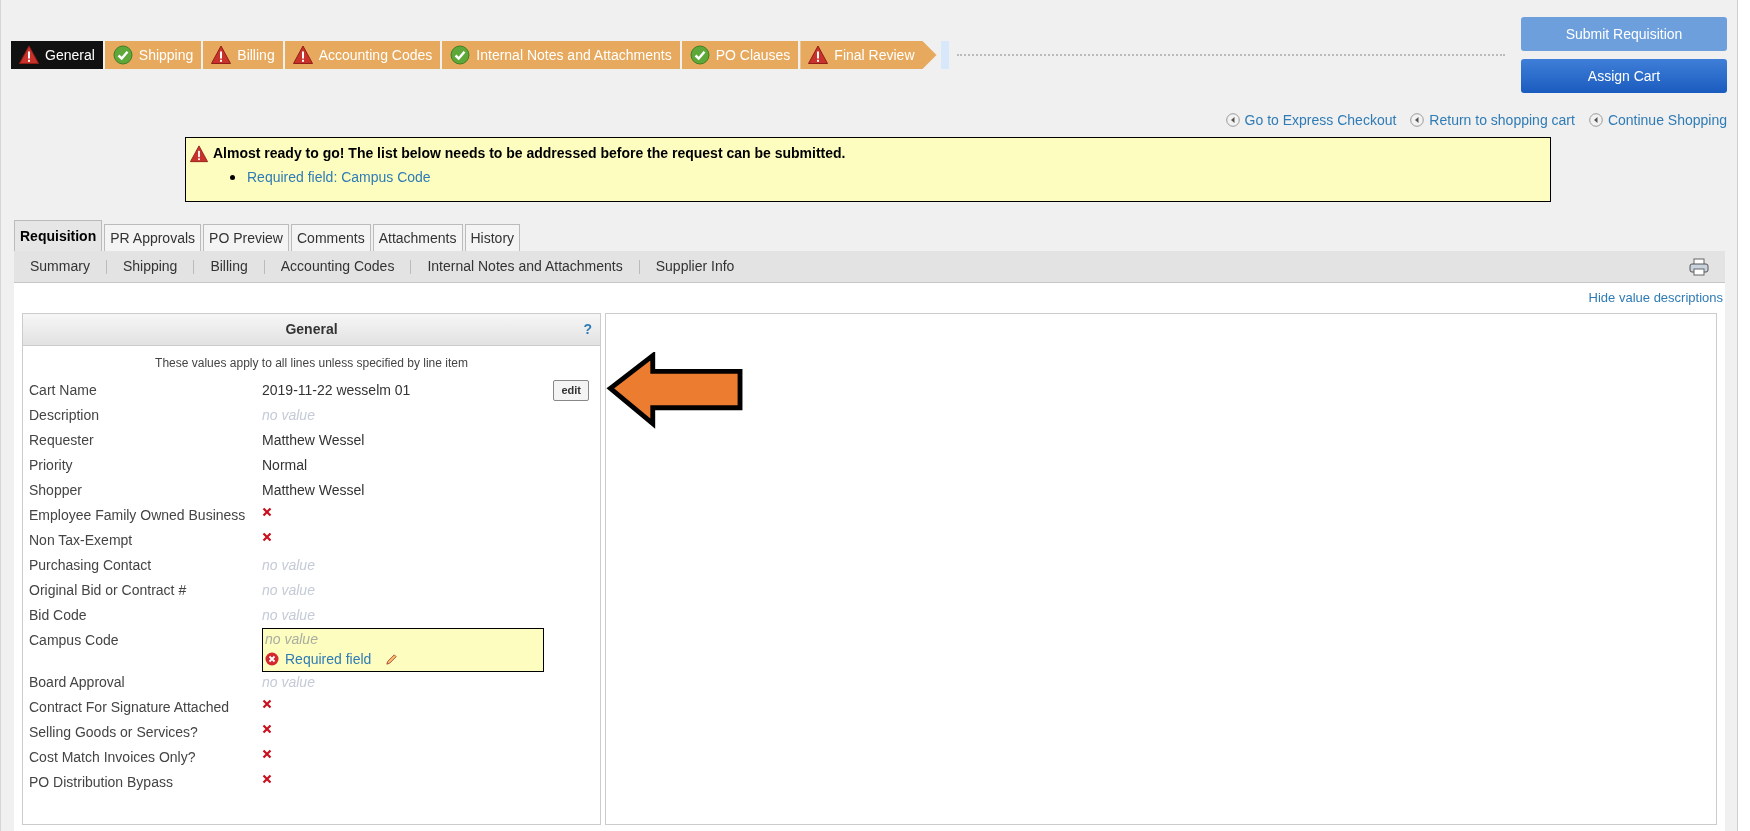  I want to click on field-value: 2019-11-22 wesselm 01, so click(336, 390).